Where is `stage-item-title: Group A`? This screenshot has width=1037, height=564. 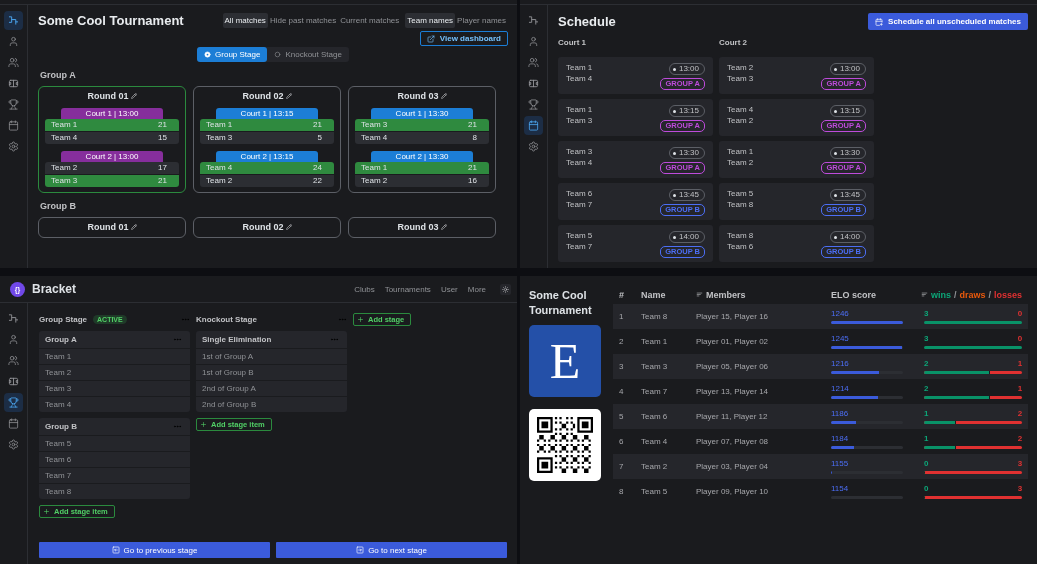 stage-item-title: Group A is located at coordinates (61, 339).